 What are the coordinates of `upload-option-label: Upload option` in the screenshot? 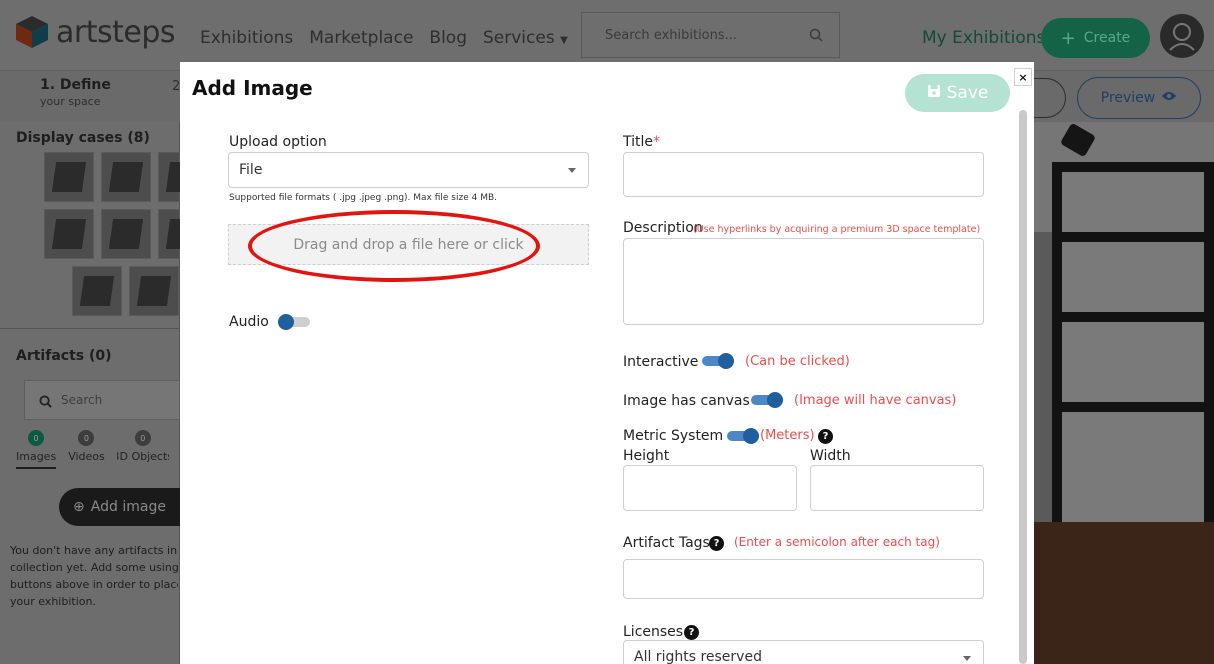 It's located at (278, 142).